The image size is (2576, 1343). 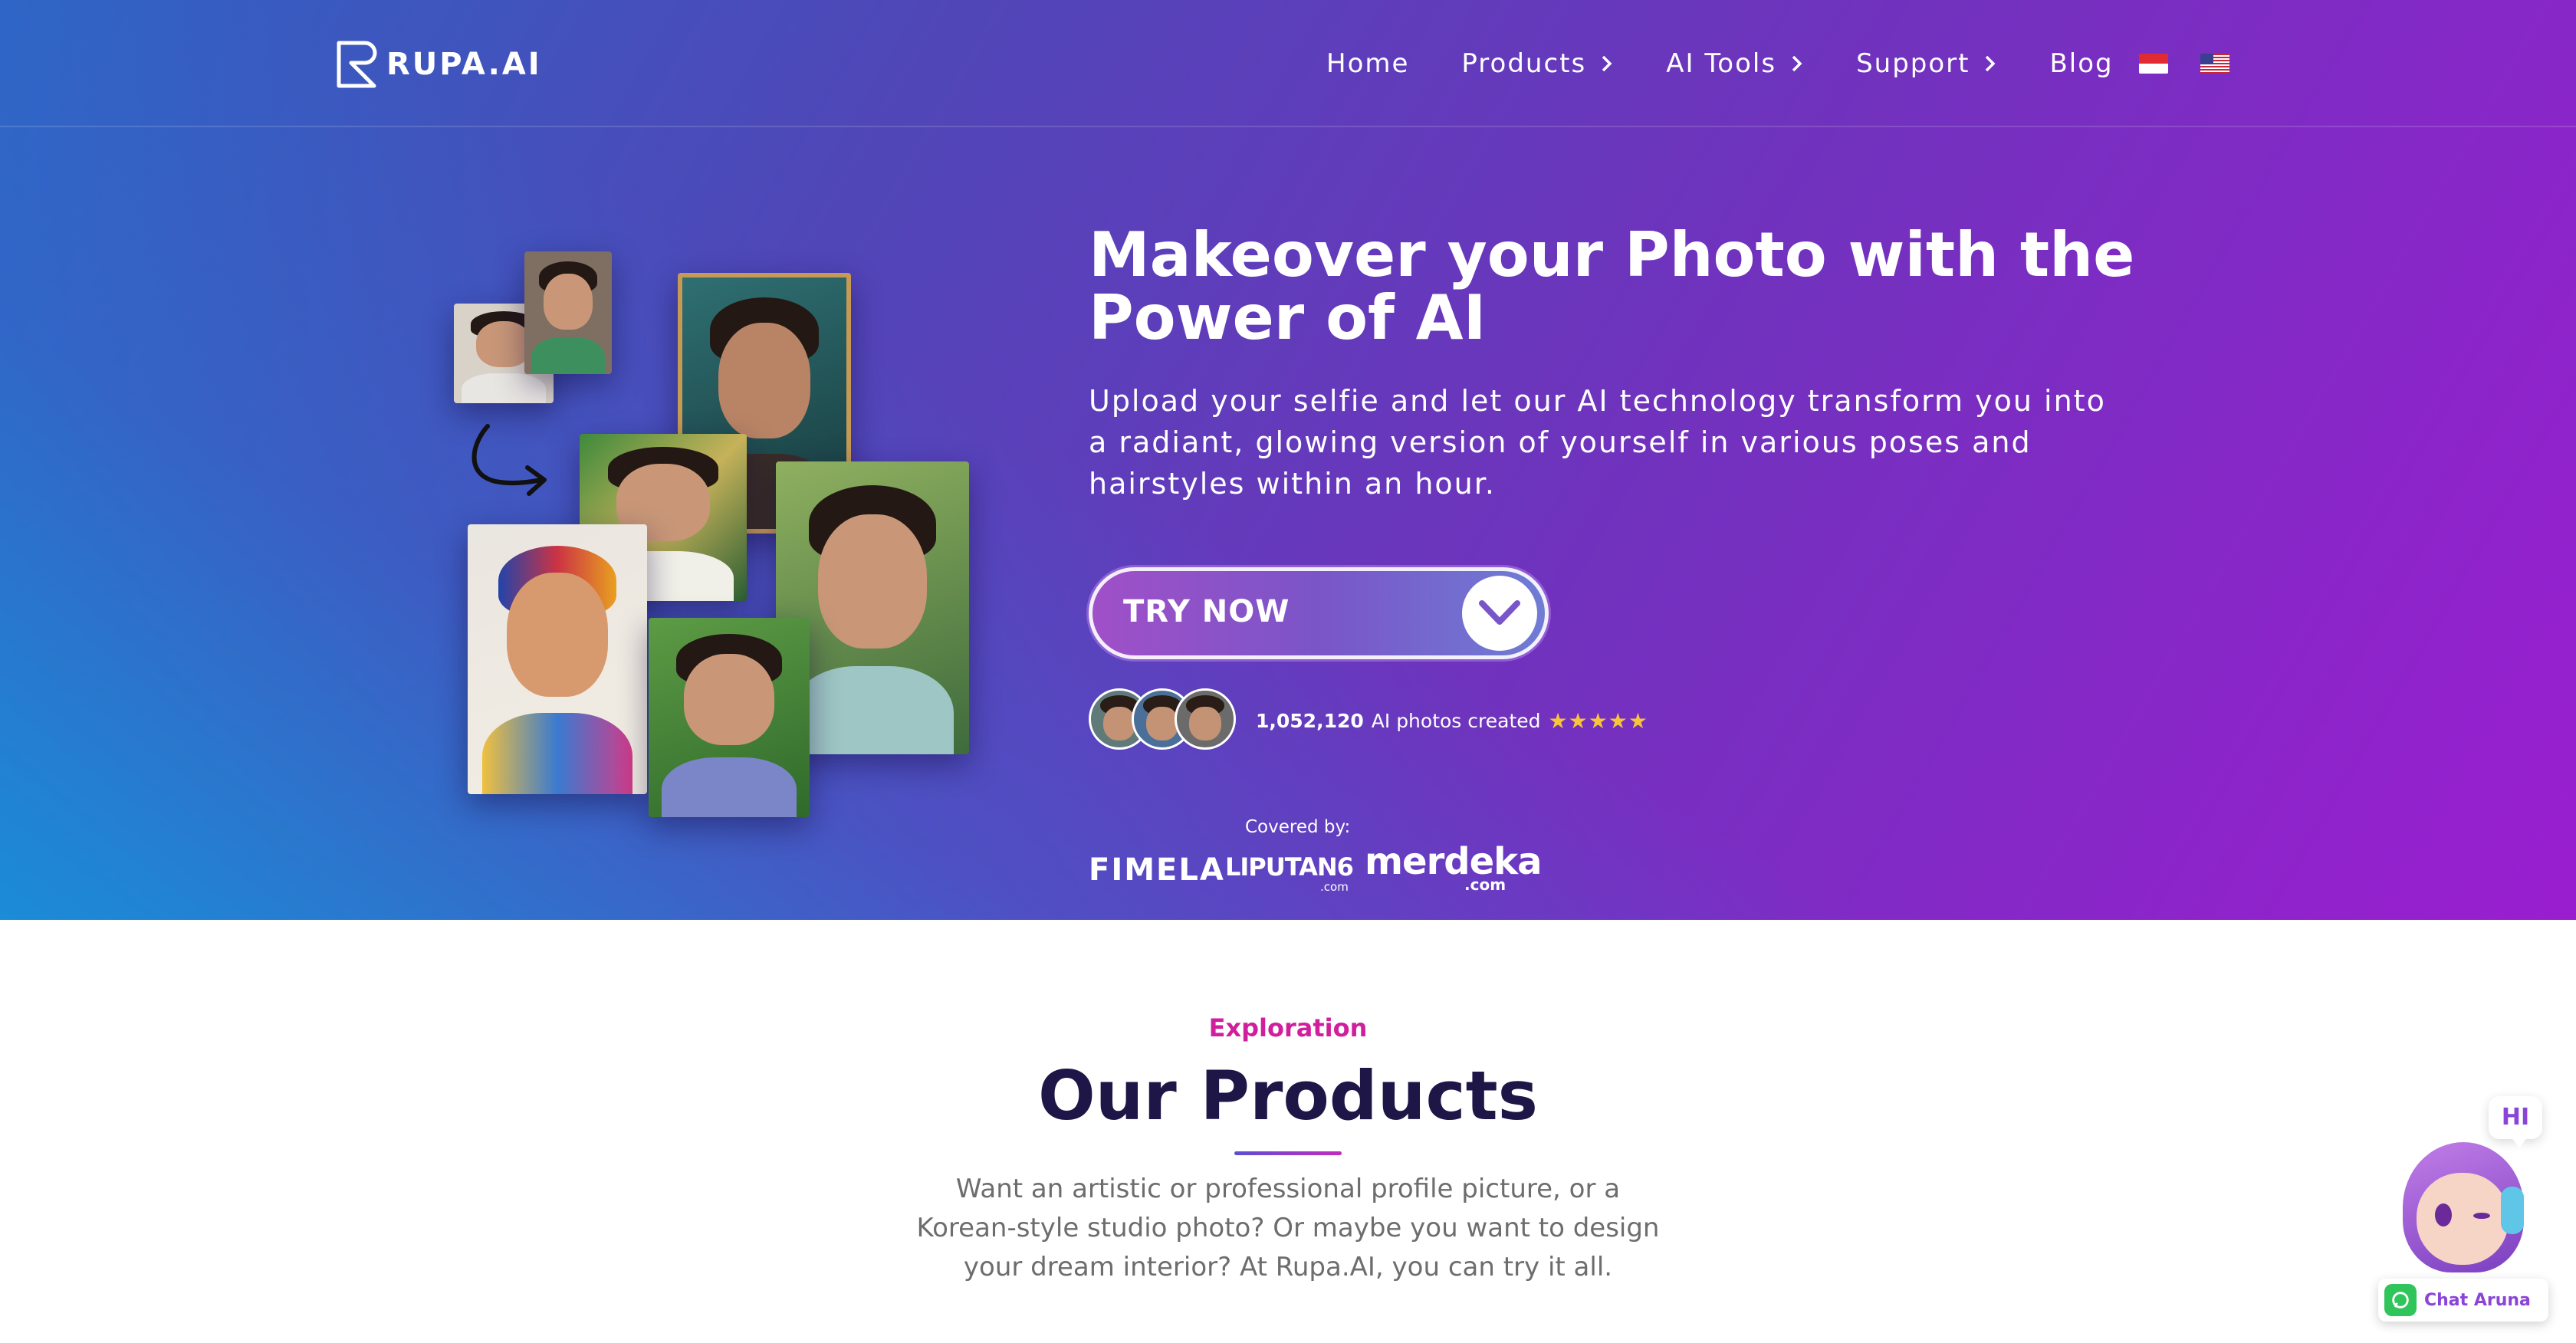 What do you see at coordinates (2513, 1211) in the screenshot?
I see `headset-icon` at bounding box center [2513, 1211].